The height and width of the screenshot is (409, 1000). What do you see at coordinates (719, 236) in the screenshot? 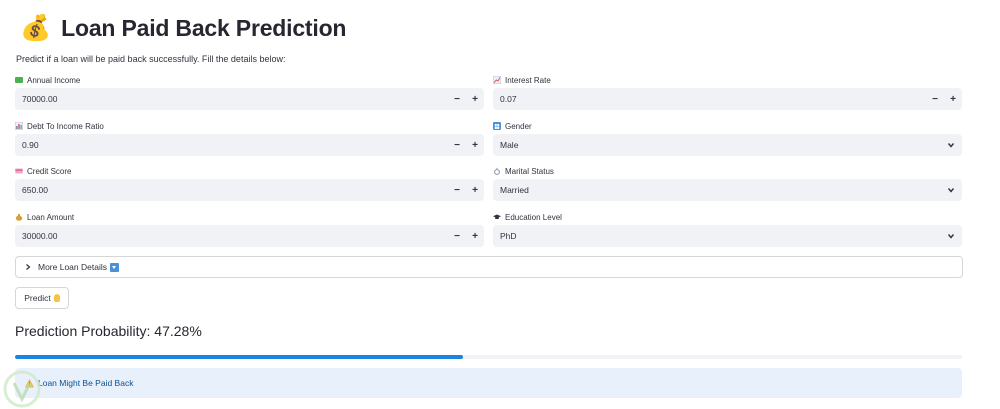
I see `education-level-value: PhD` at bounding box center [719, 236].